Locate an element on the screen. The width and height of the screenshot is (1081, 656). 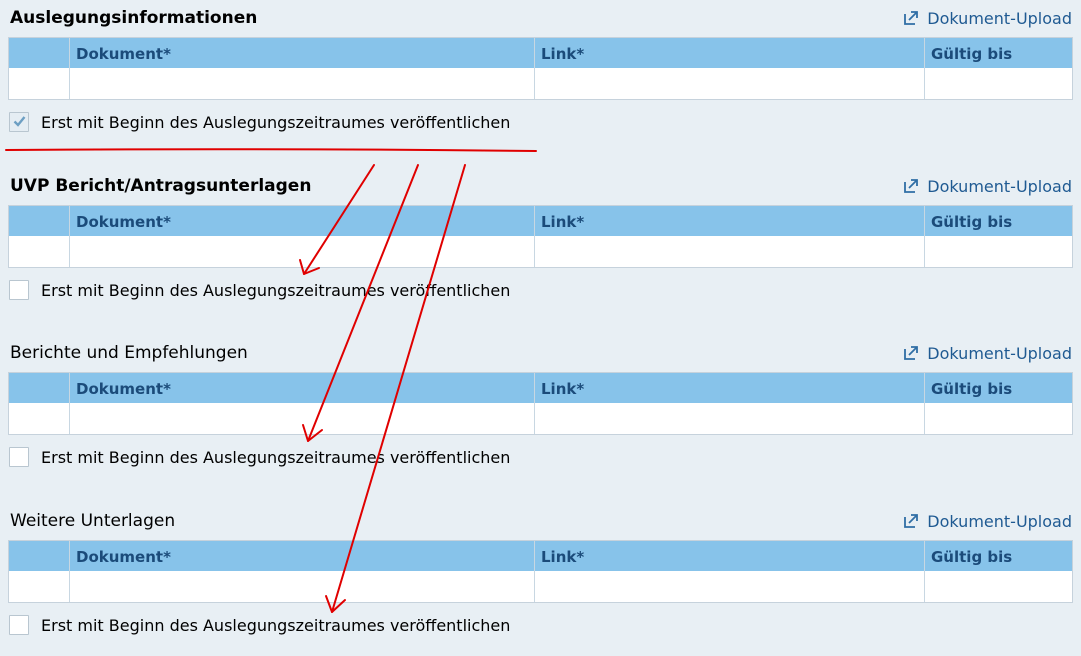
section-header: Weitere Unterlagen Dokument-Upload is located at coordinates (540, 517).